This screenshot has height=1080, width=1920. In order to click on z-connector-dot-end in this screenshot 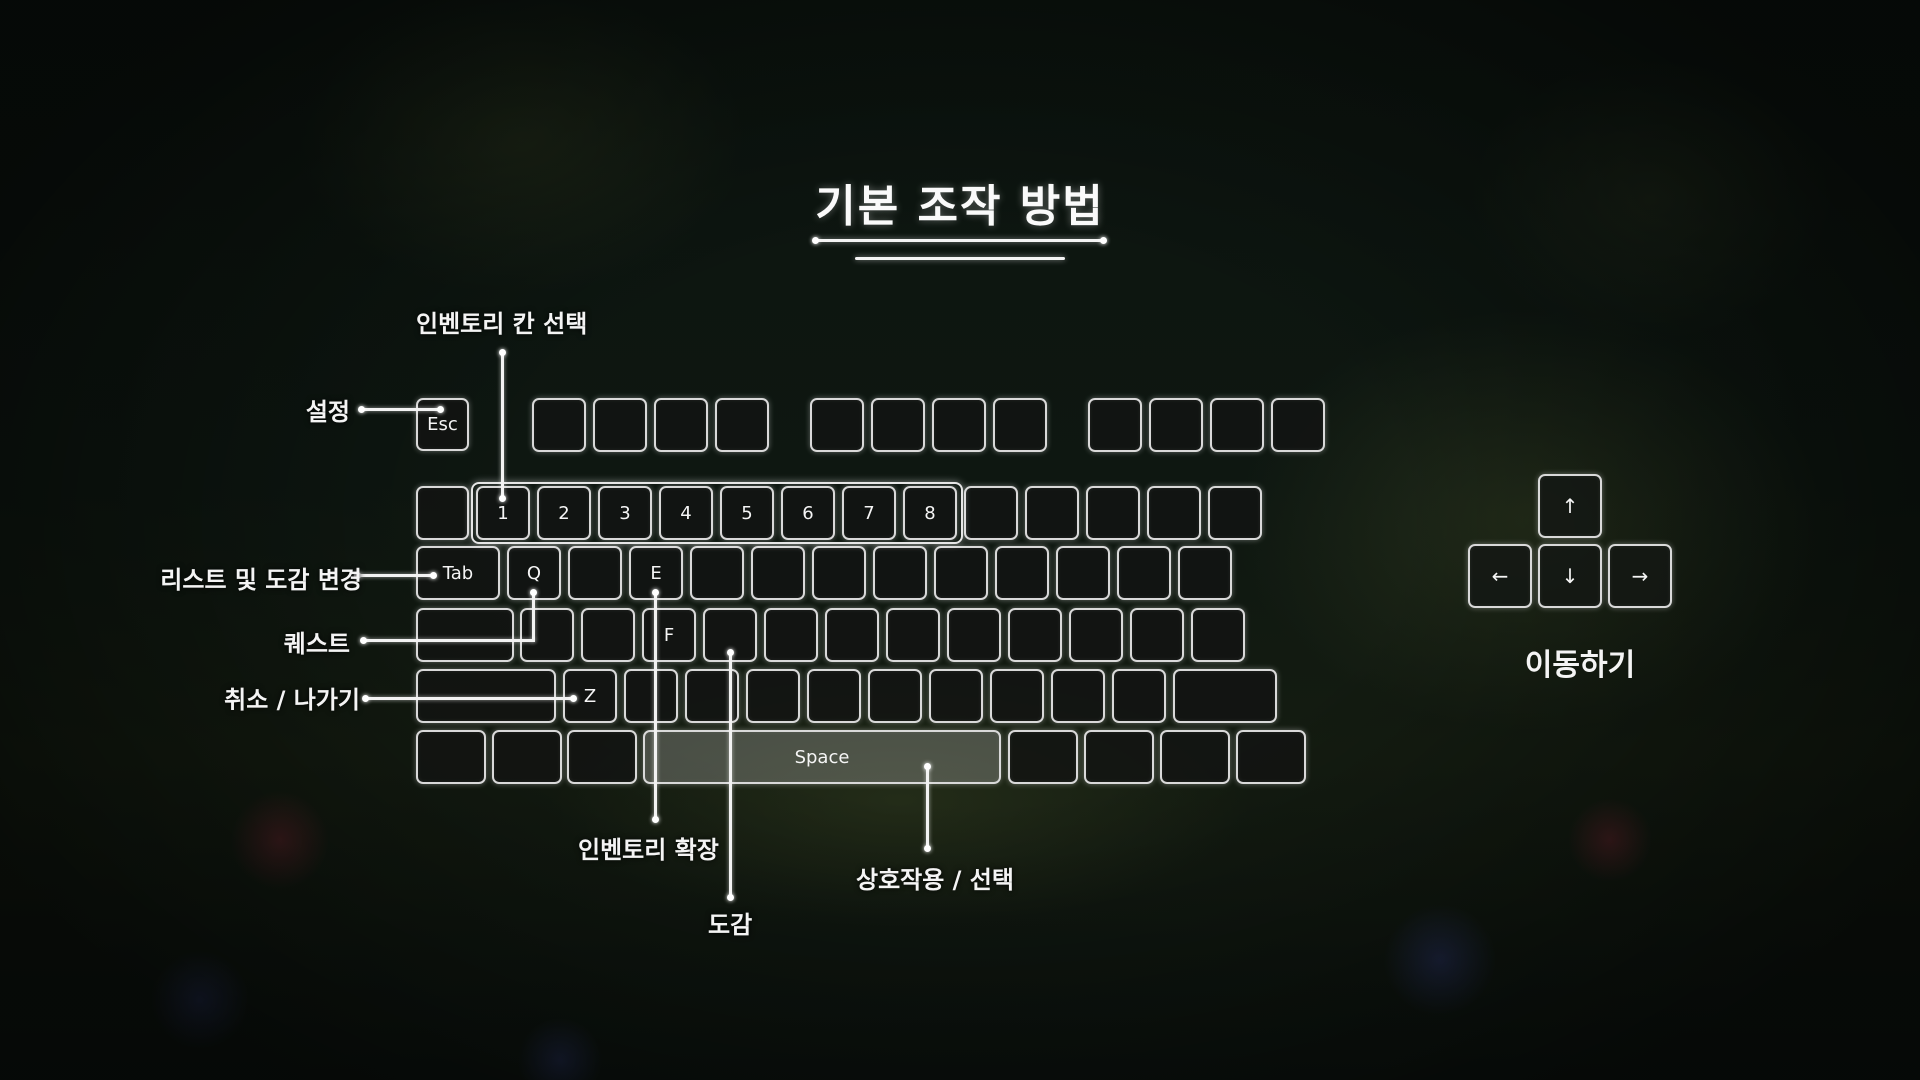, I will do `click(573, 698)`.